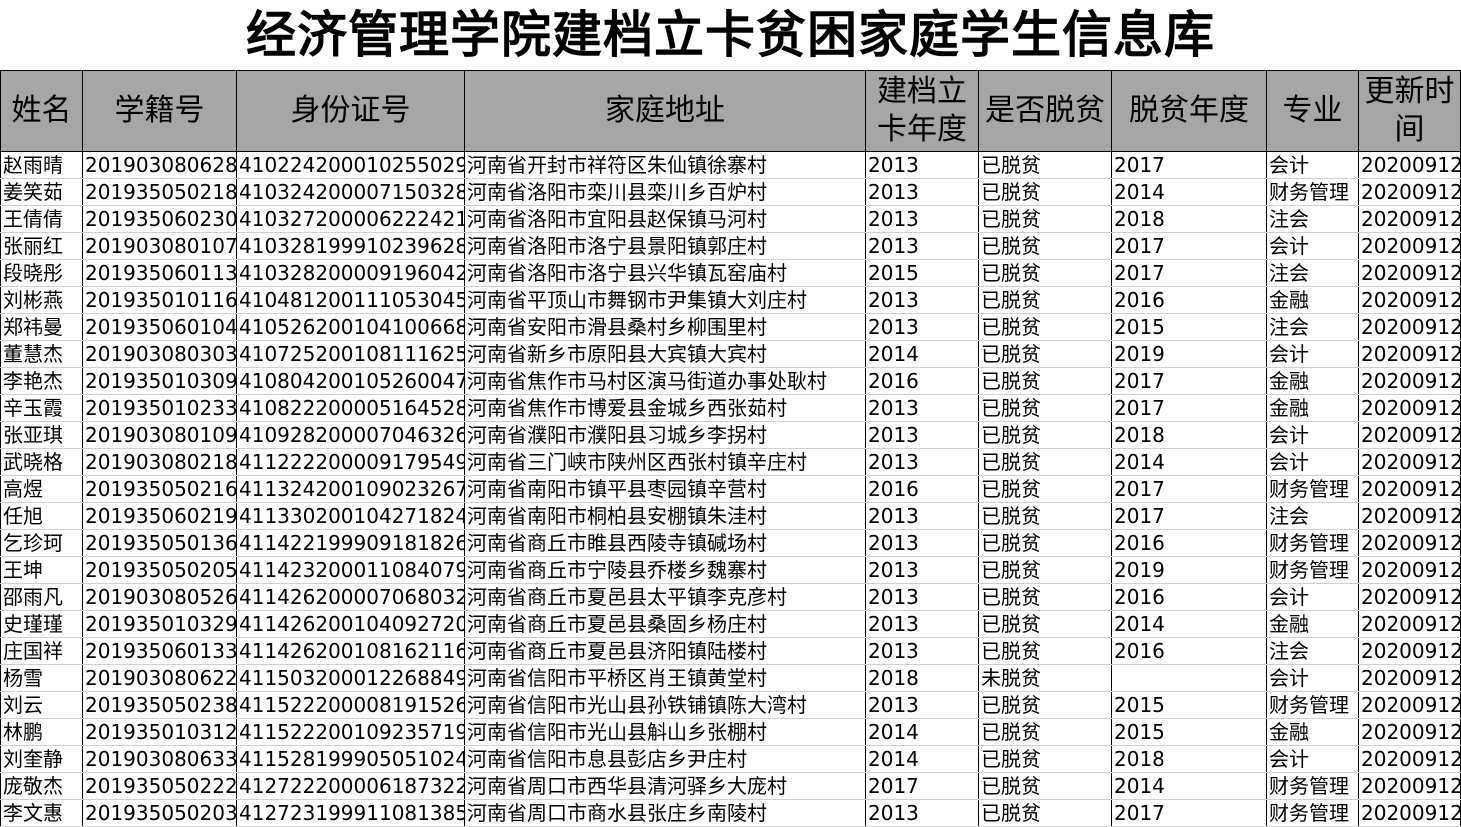 The width and height of the screenshot is (1461, 827). I want to click on cell-address: 河南省新乡市原阳县大宾镇大宾村, so click(665, 354).